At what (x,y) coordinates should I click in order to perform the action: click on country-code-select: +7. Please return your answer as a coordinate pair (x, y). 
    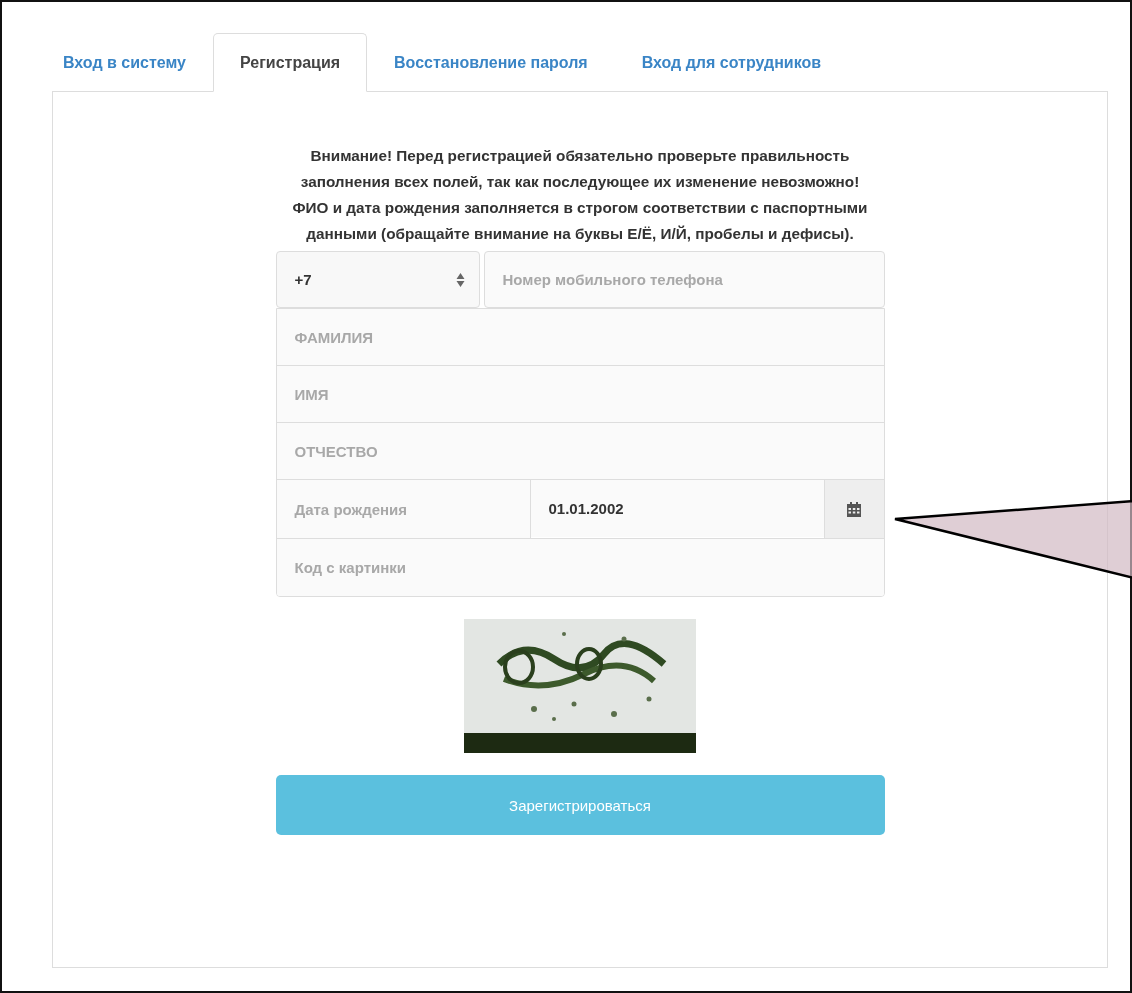
    Looking at the image, I should click on (377, 279).